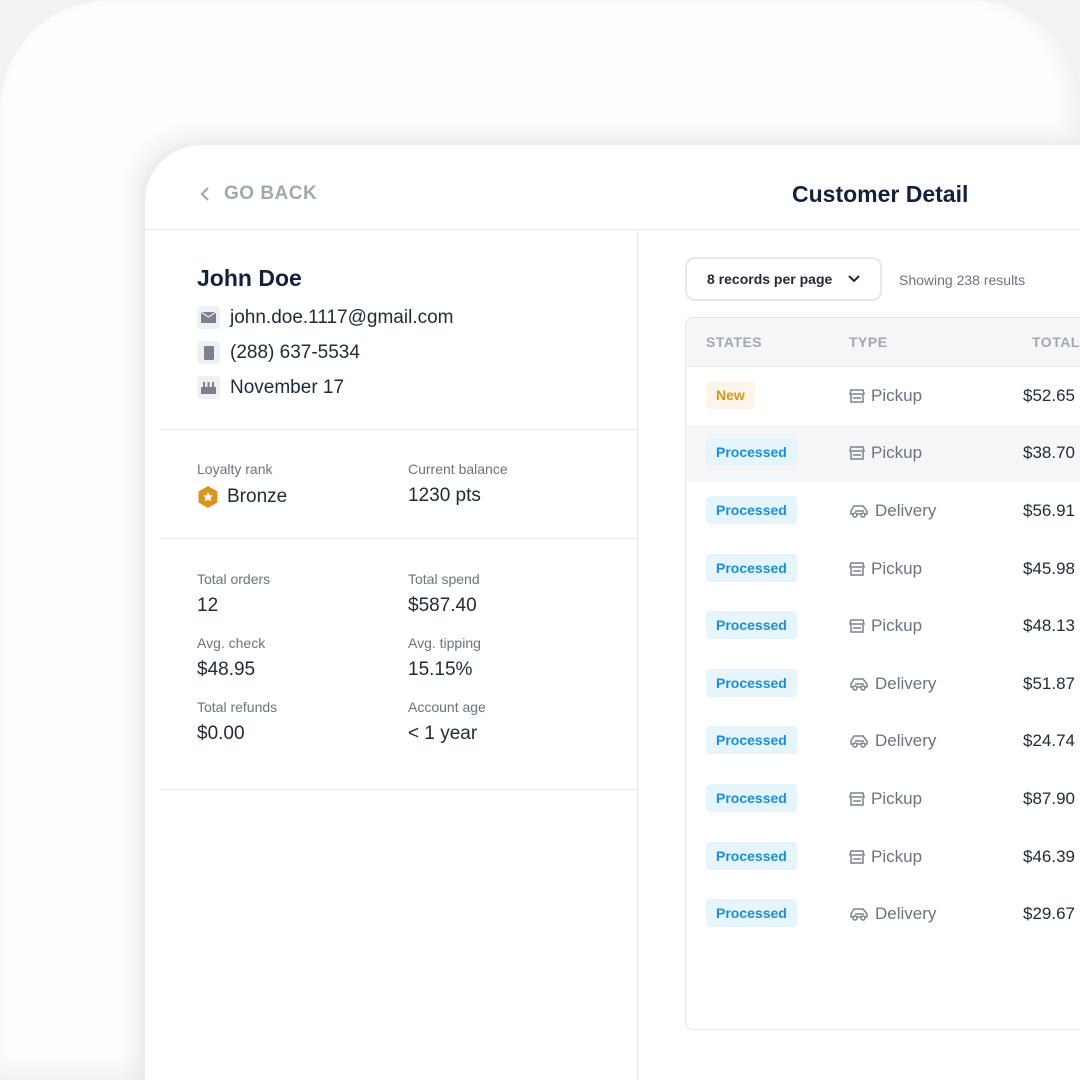 The width and height of the screenshot is (1080, 1080). I want to click on order-total: $52.65, so click(1049, 395).